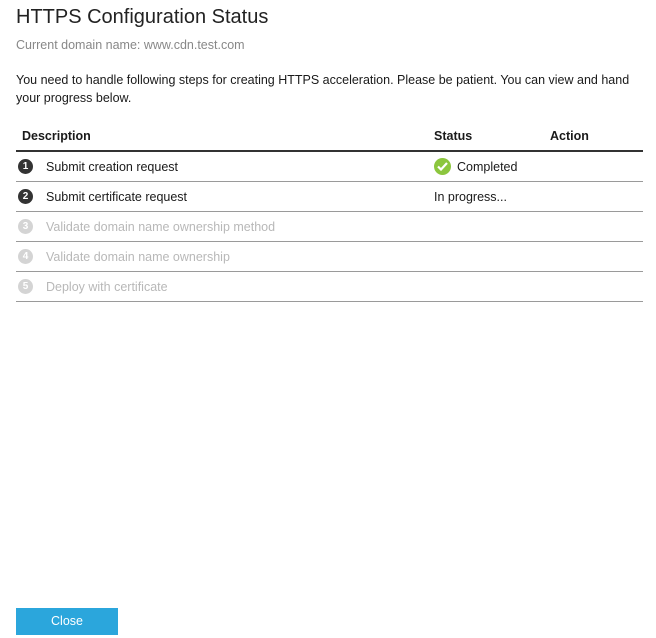 The width and height of the screenshot is (656, 638). What do you see at coordinates (442, 166) in the screenshot?
I see `check-circle-icon` at bounding box center [442, 166].